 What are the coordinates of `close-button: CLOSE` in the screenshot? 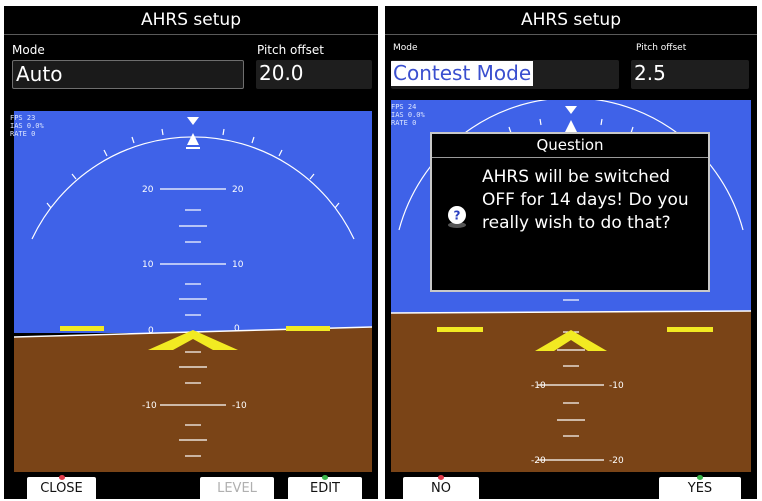 It's located at (61, 487).